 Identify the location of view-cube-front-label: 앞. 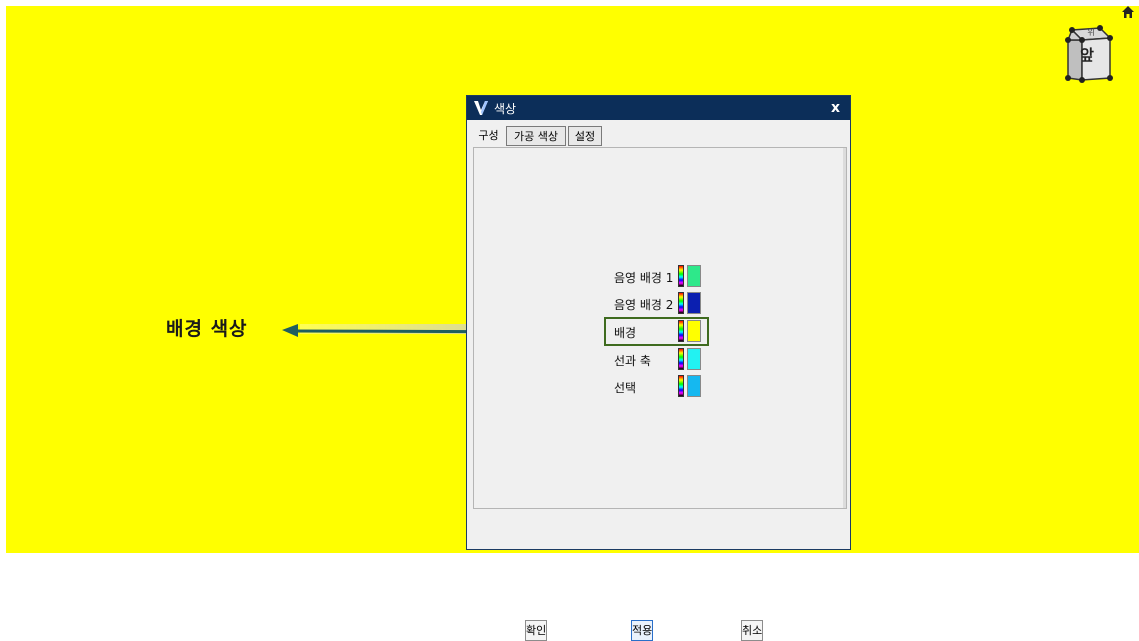
(1087, 55).